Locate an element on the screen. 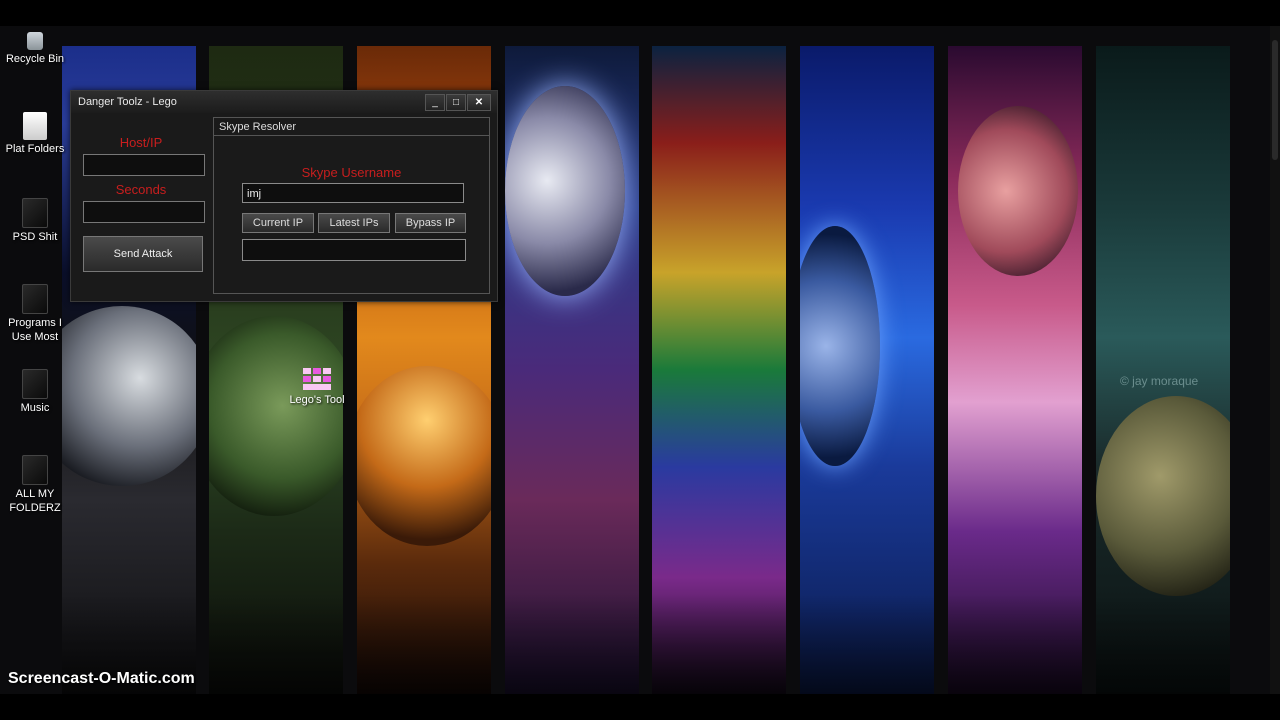 This screenshot has width=1280, height=720. minimize-button: _ is located at coordinates (435, 102).